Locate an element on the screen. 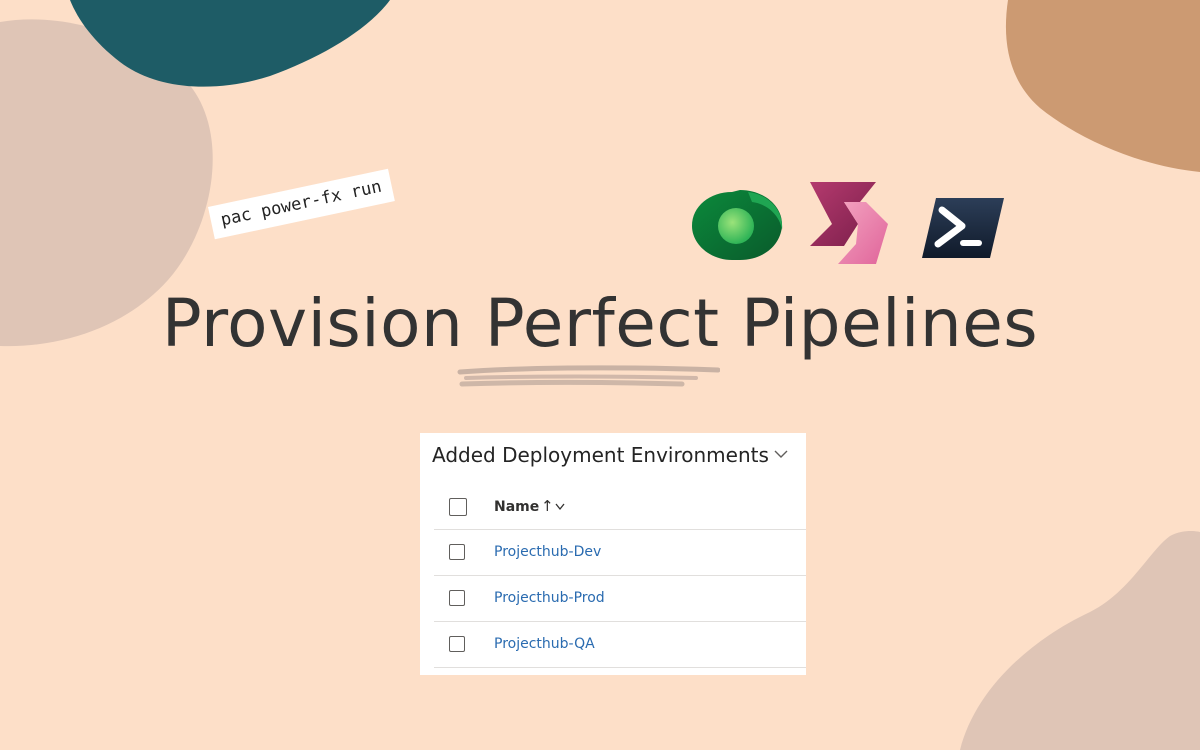  powershell-logo-icon is located at coordinates (963, 228).